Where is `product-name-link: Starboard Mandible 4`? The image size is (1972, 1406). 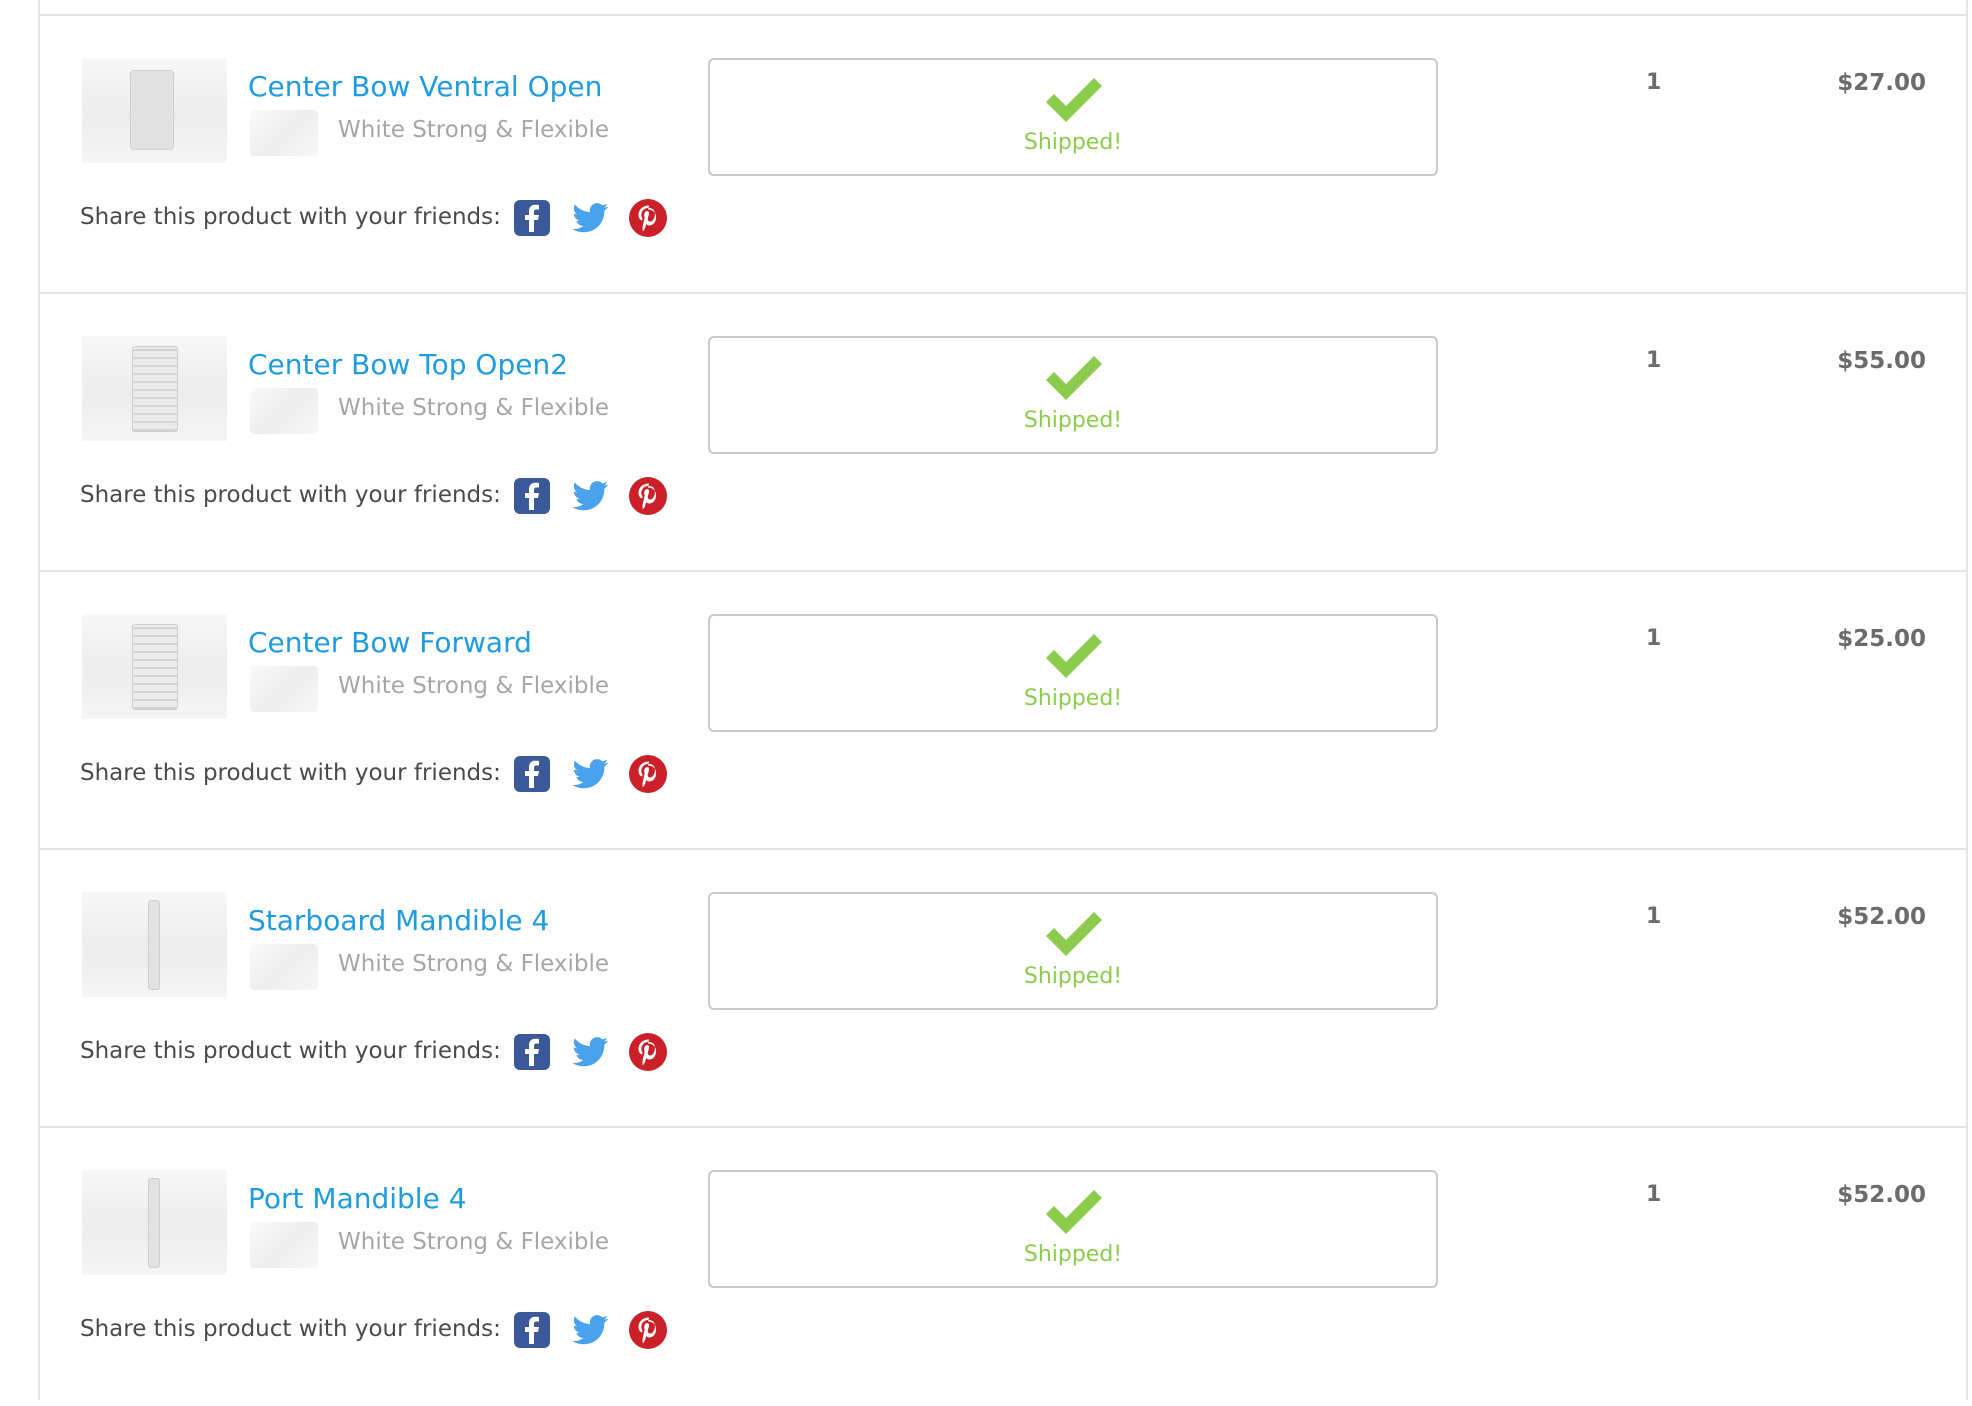
product-name-link: Starboard Mandible 4 is located at coordinates (398, 920).